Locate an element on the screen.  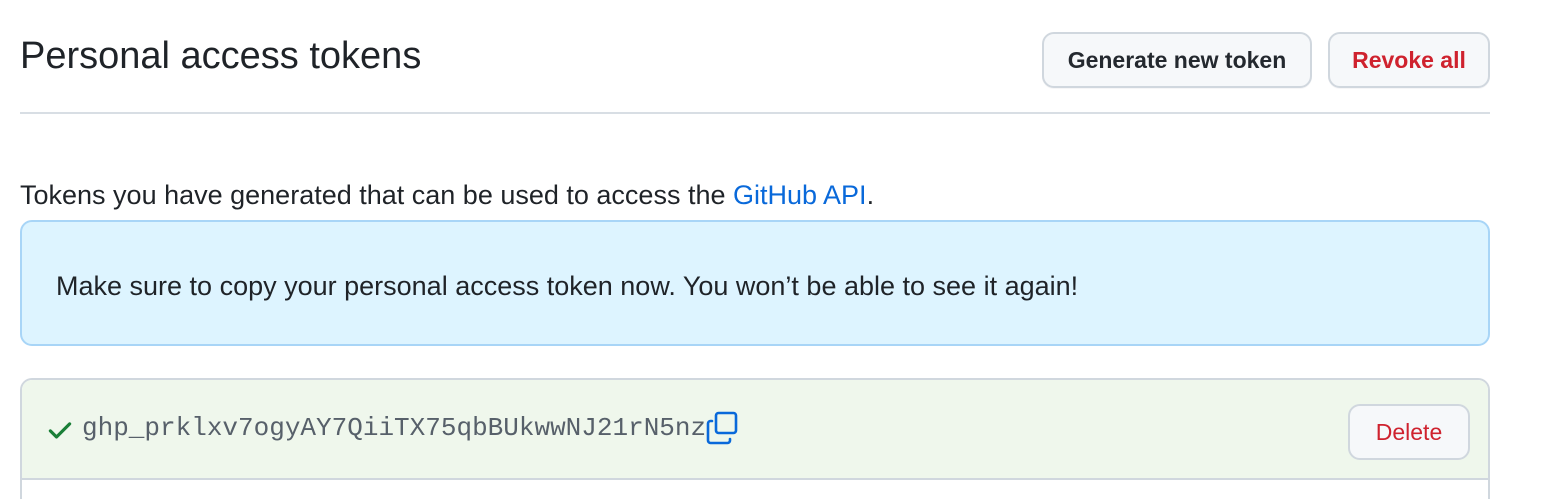
page-title: Personal access tokens is located at coordinates (221, 56).